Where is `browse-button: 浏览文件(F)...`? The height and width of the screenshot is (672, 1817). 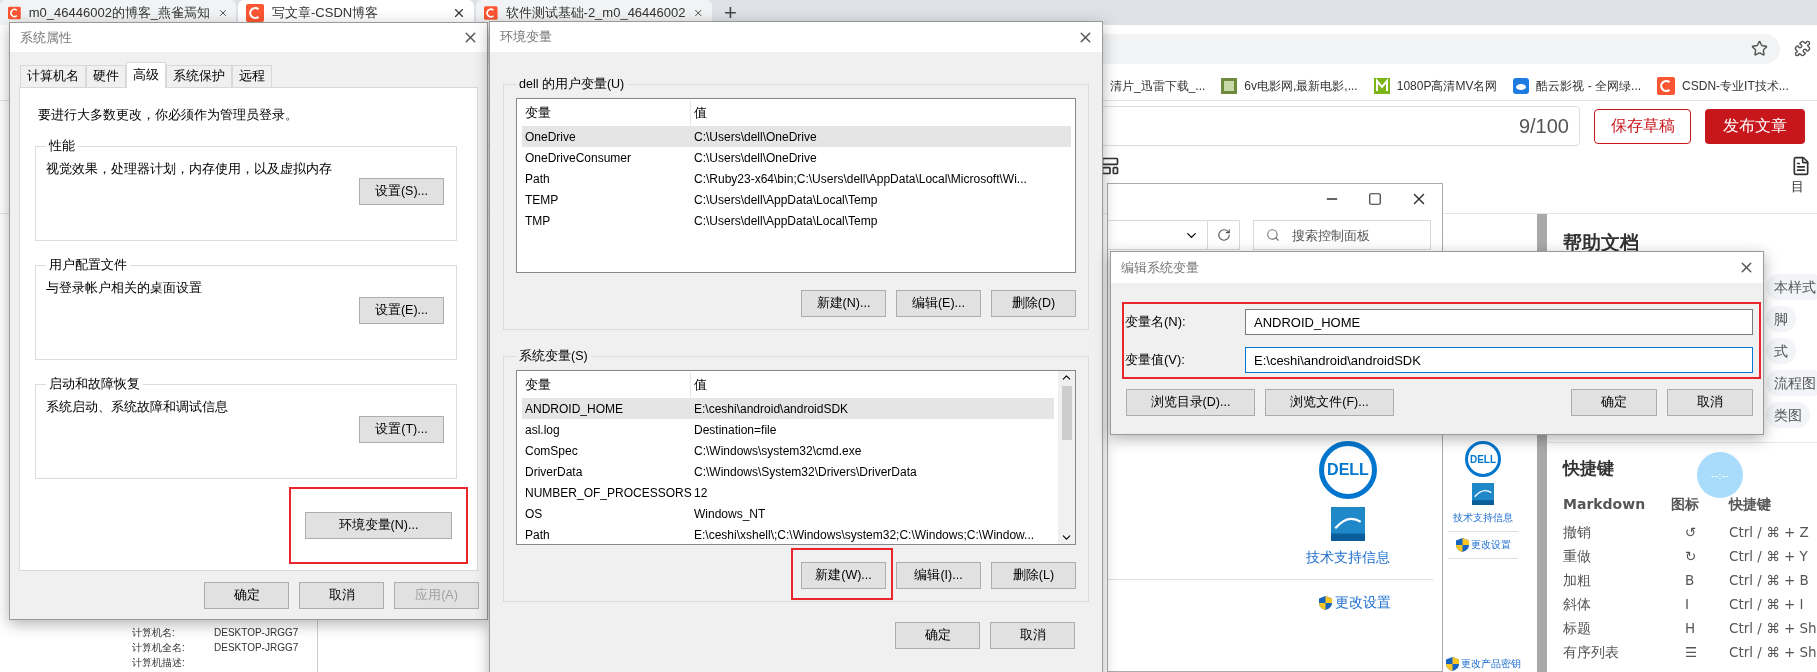
browse-button: 浏览文件(F)... is located at coordinates (1329, 402).